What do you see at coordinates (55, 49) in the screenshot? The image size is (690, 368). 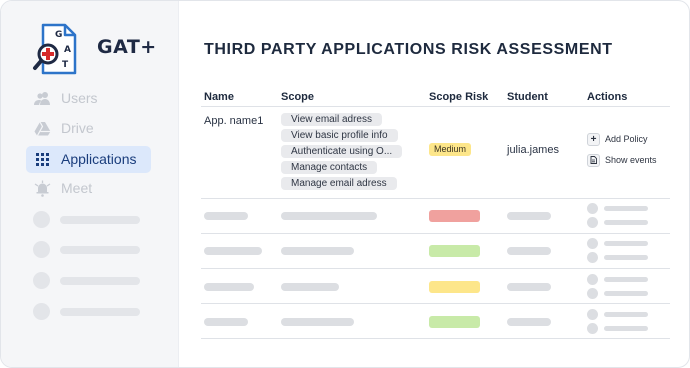 I see `gat-logo-icon: G A T` at bounding box center [55, 49].